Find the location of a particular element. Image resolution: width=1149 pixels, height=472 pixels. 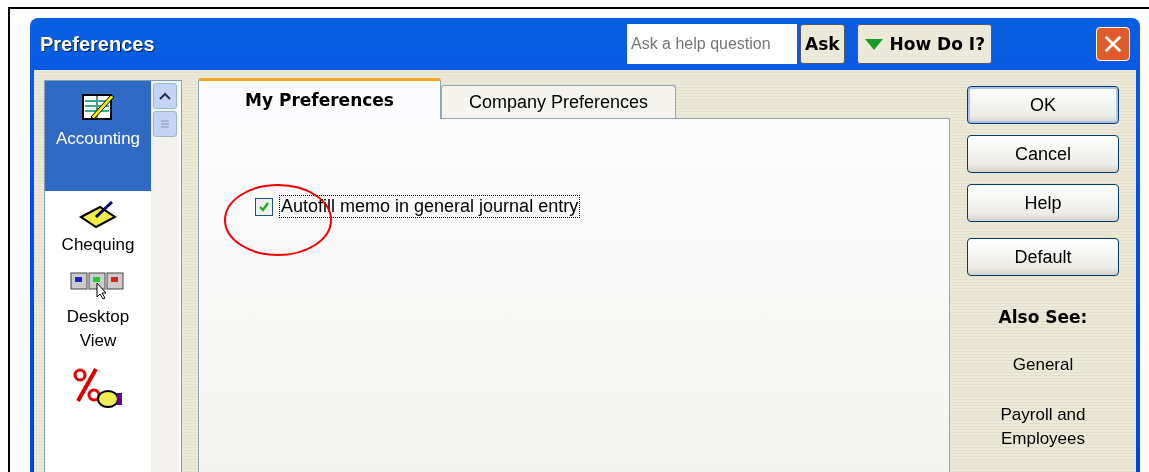

also-see-heading: Also See: is located at coordinates (1043, 317).